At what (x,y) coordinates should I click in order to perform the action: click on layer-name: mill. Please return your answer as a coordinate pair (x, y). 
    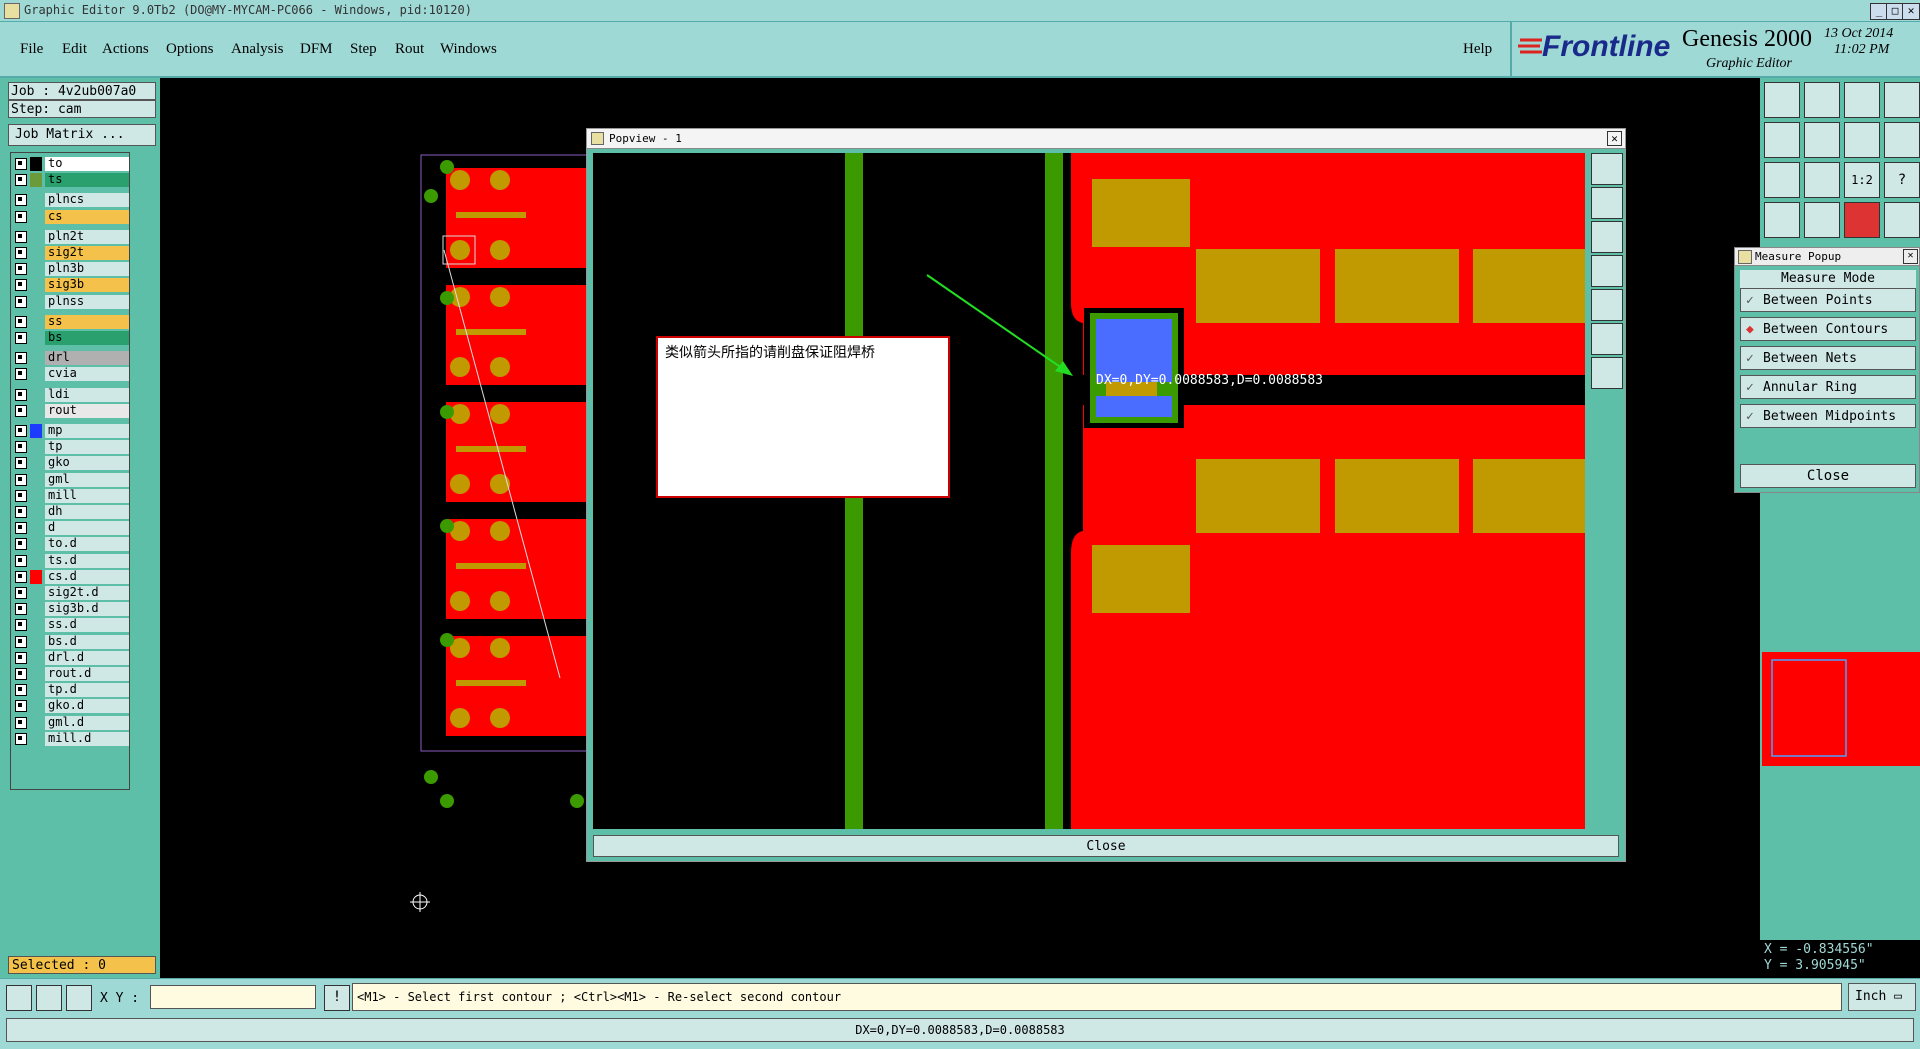
    Looking at the image, I should click on (87, 495).